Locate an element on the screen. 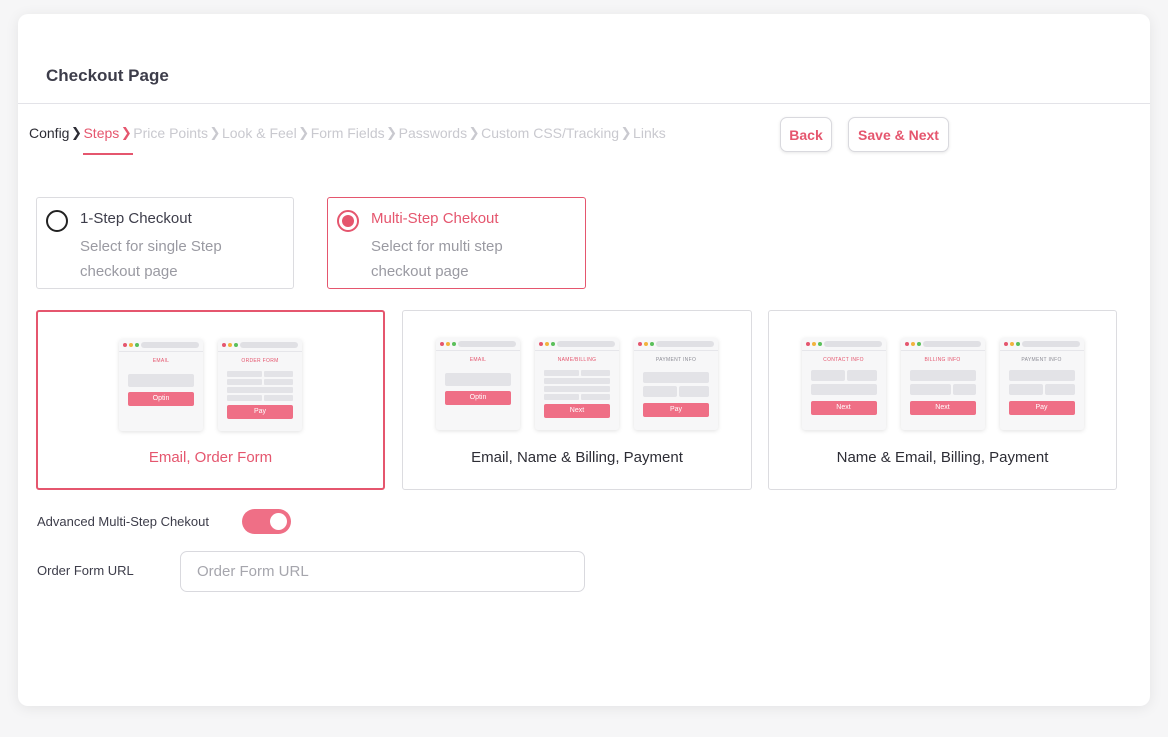 The image size is (1168, 737). step-caption: CONTACT INFO is located at coordinates (843, 360).